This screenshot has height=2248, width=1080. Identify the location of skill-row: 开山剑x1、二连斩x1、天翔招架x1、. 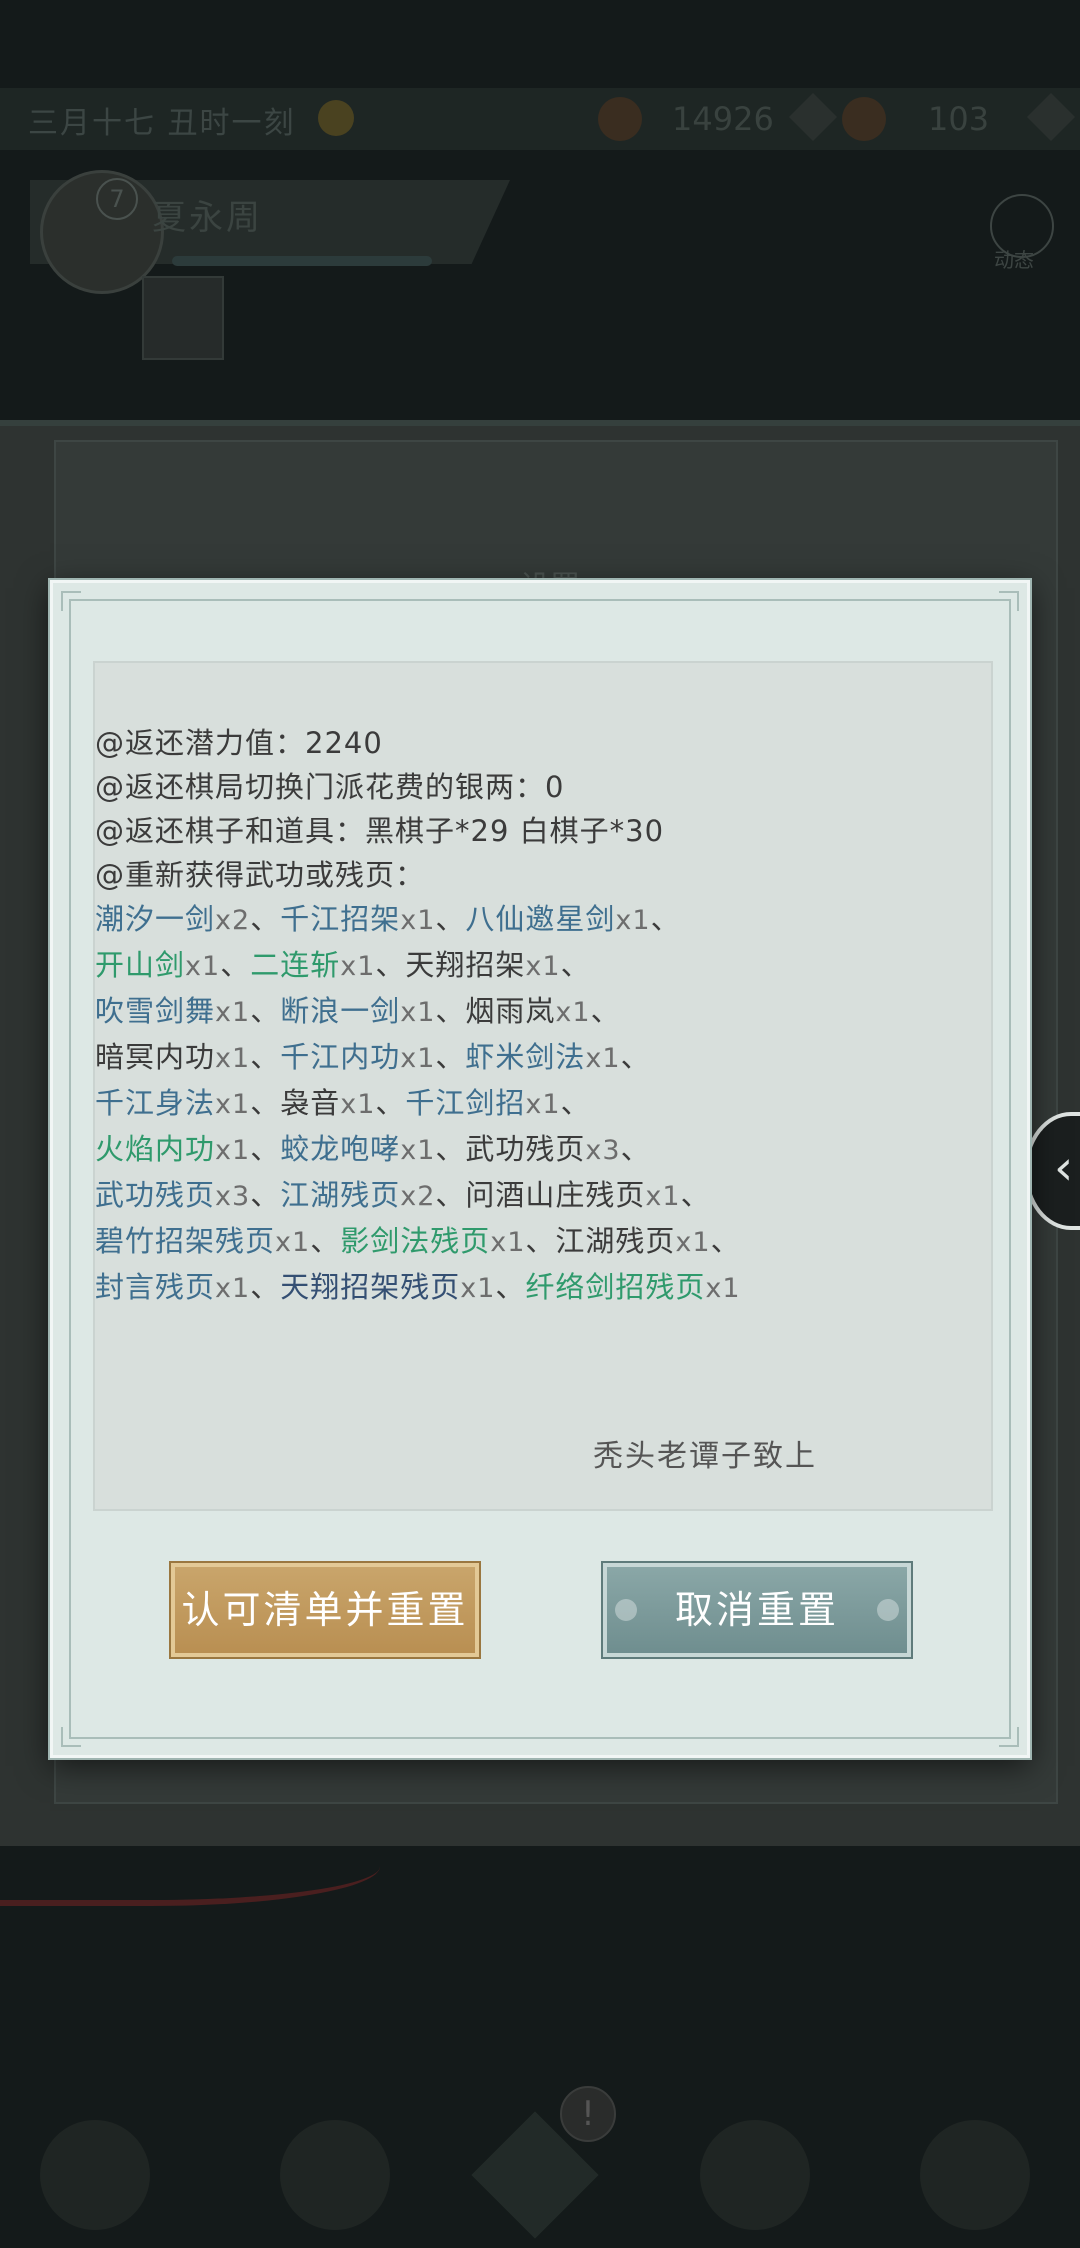
(545, 966).